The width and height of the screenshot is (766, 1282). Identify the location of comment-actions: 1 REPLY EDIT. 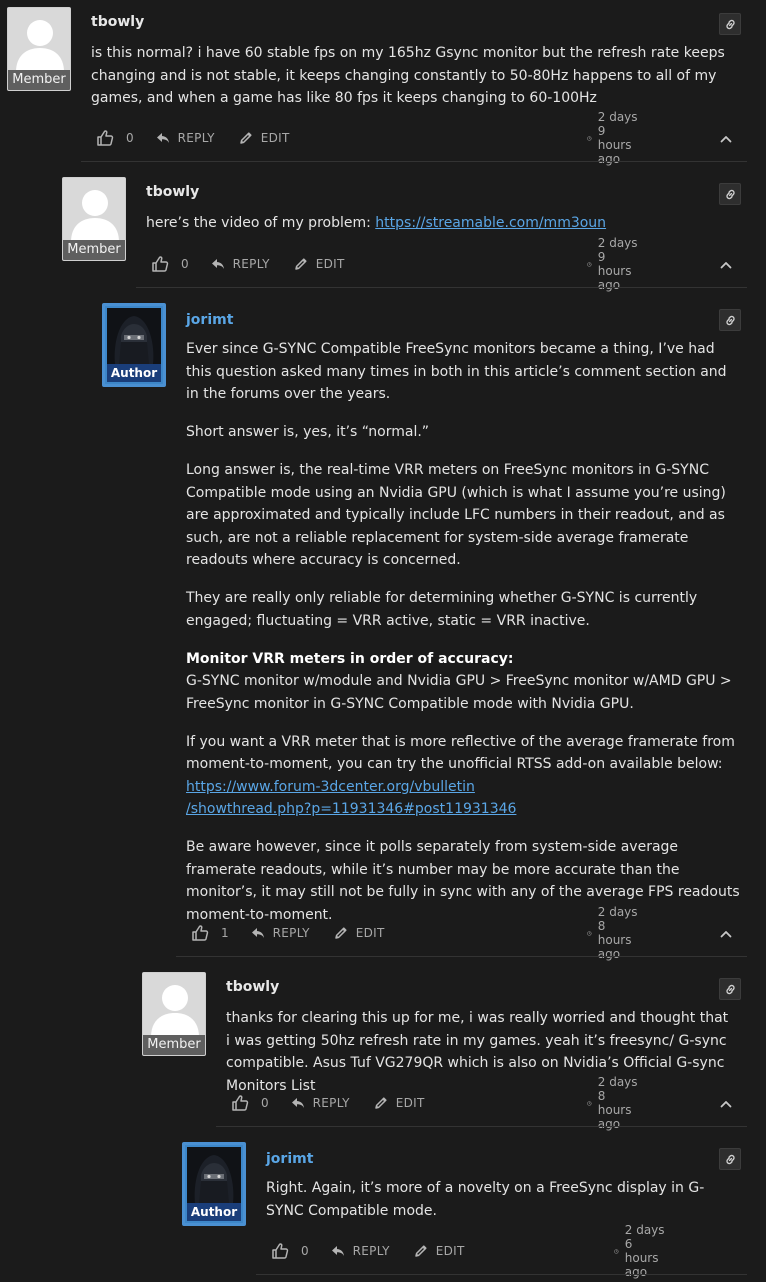
(300, 933).